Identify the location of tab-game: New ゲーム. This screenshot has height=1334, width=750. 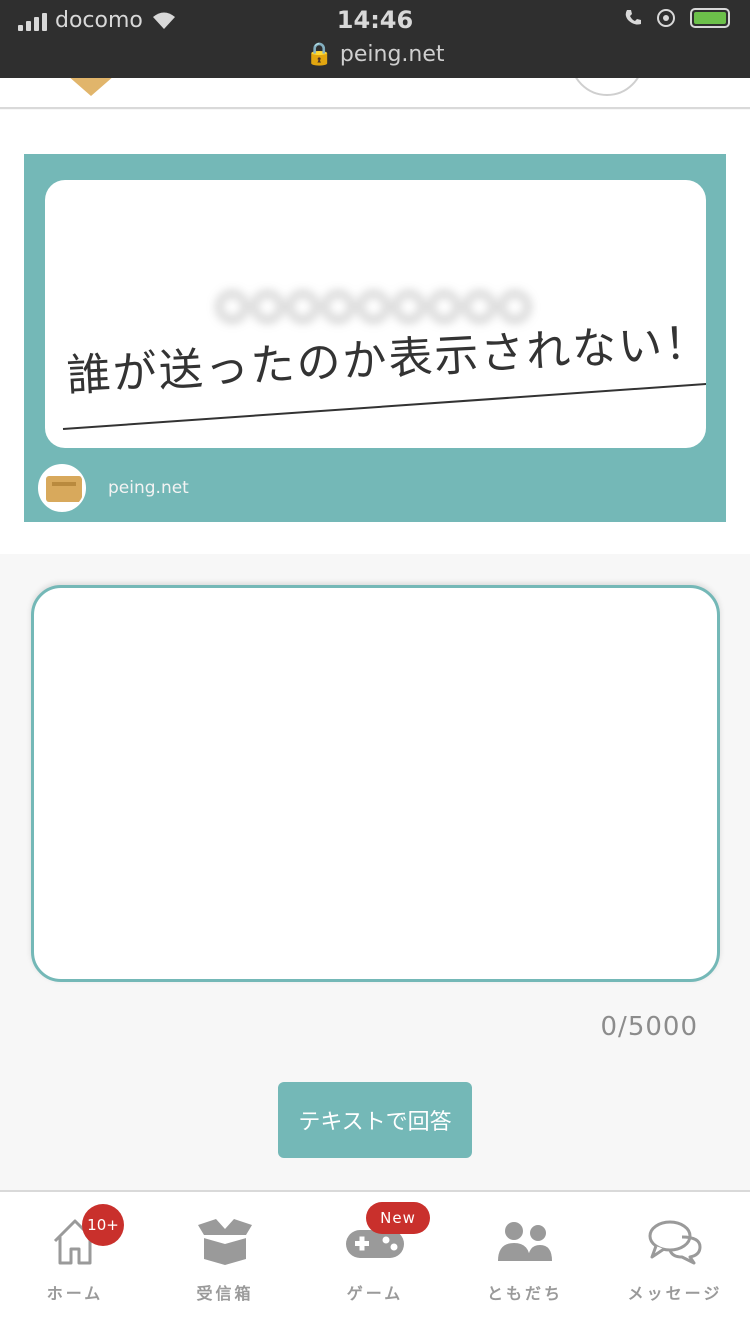
(375, 1263).